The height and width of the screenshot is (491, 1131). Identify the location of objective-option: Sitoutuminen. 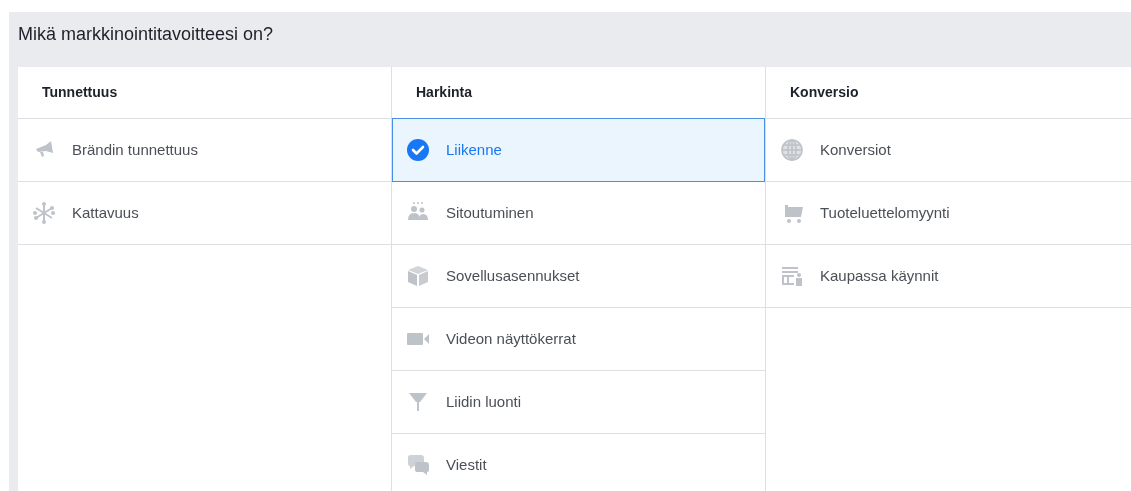
(578, 213).